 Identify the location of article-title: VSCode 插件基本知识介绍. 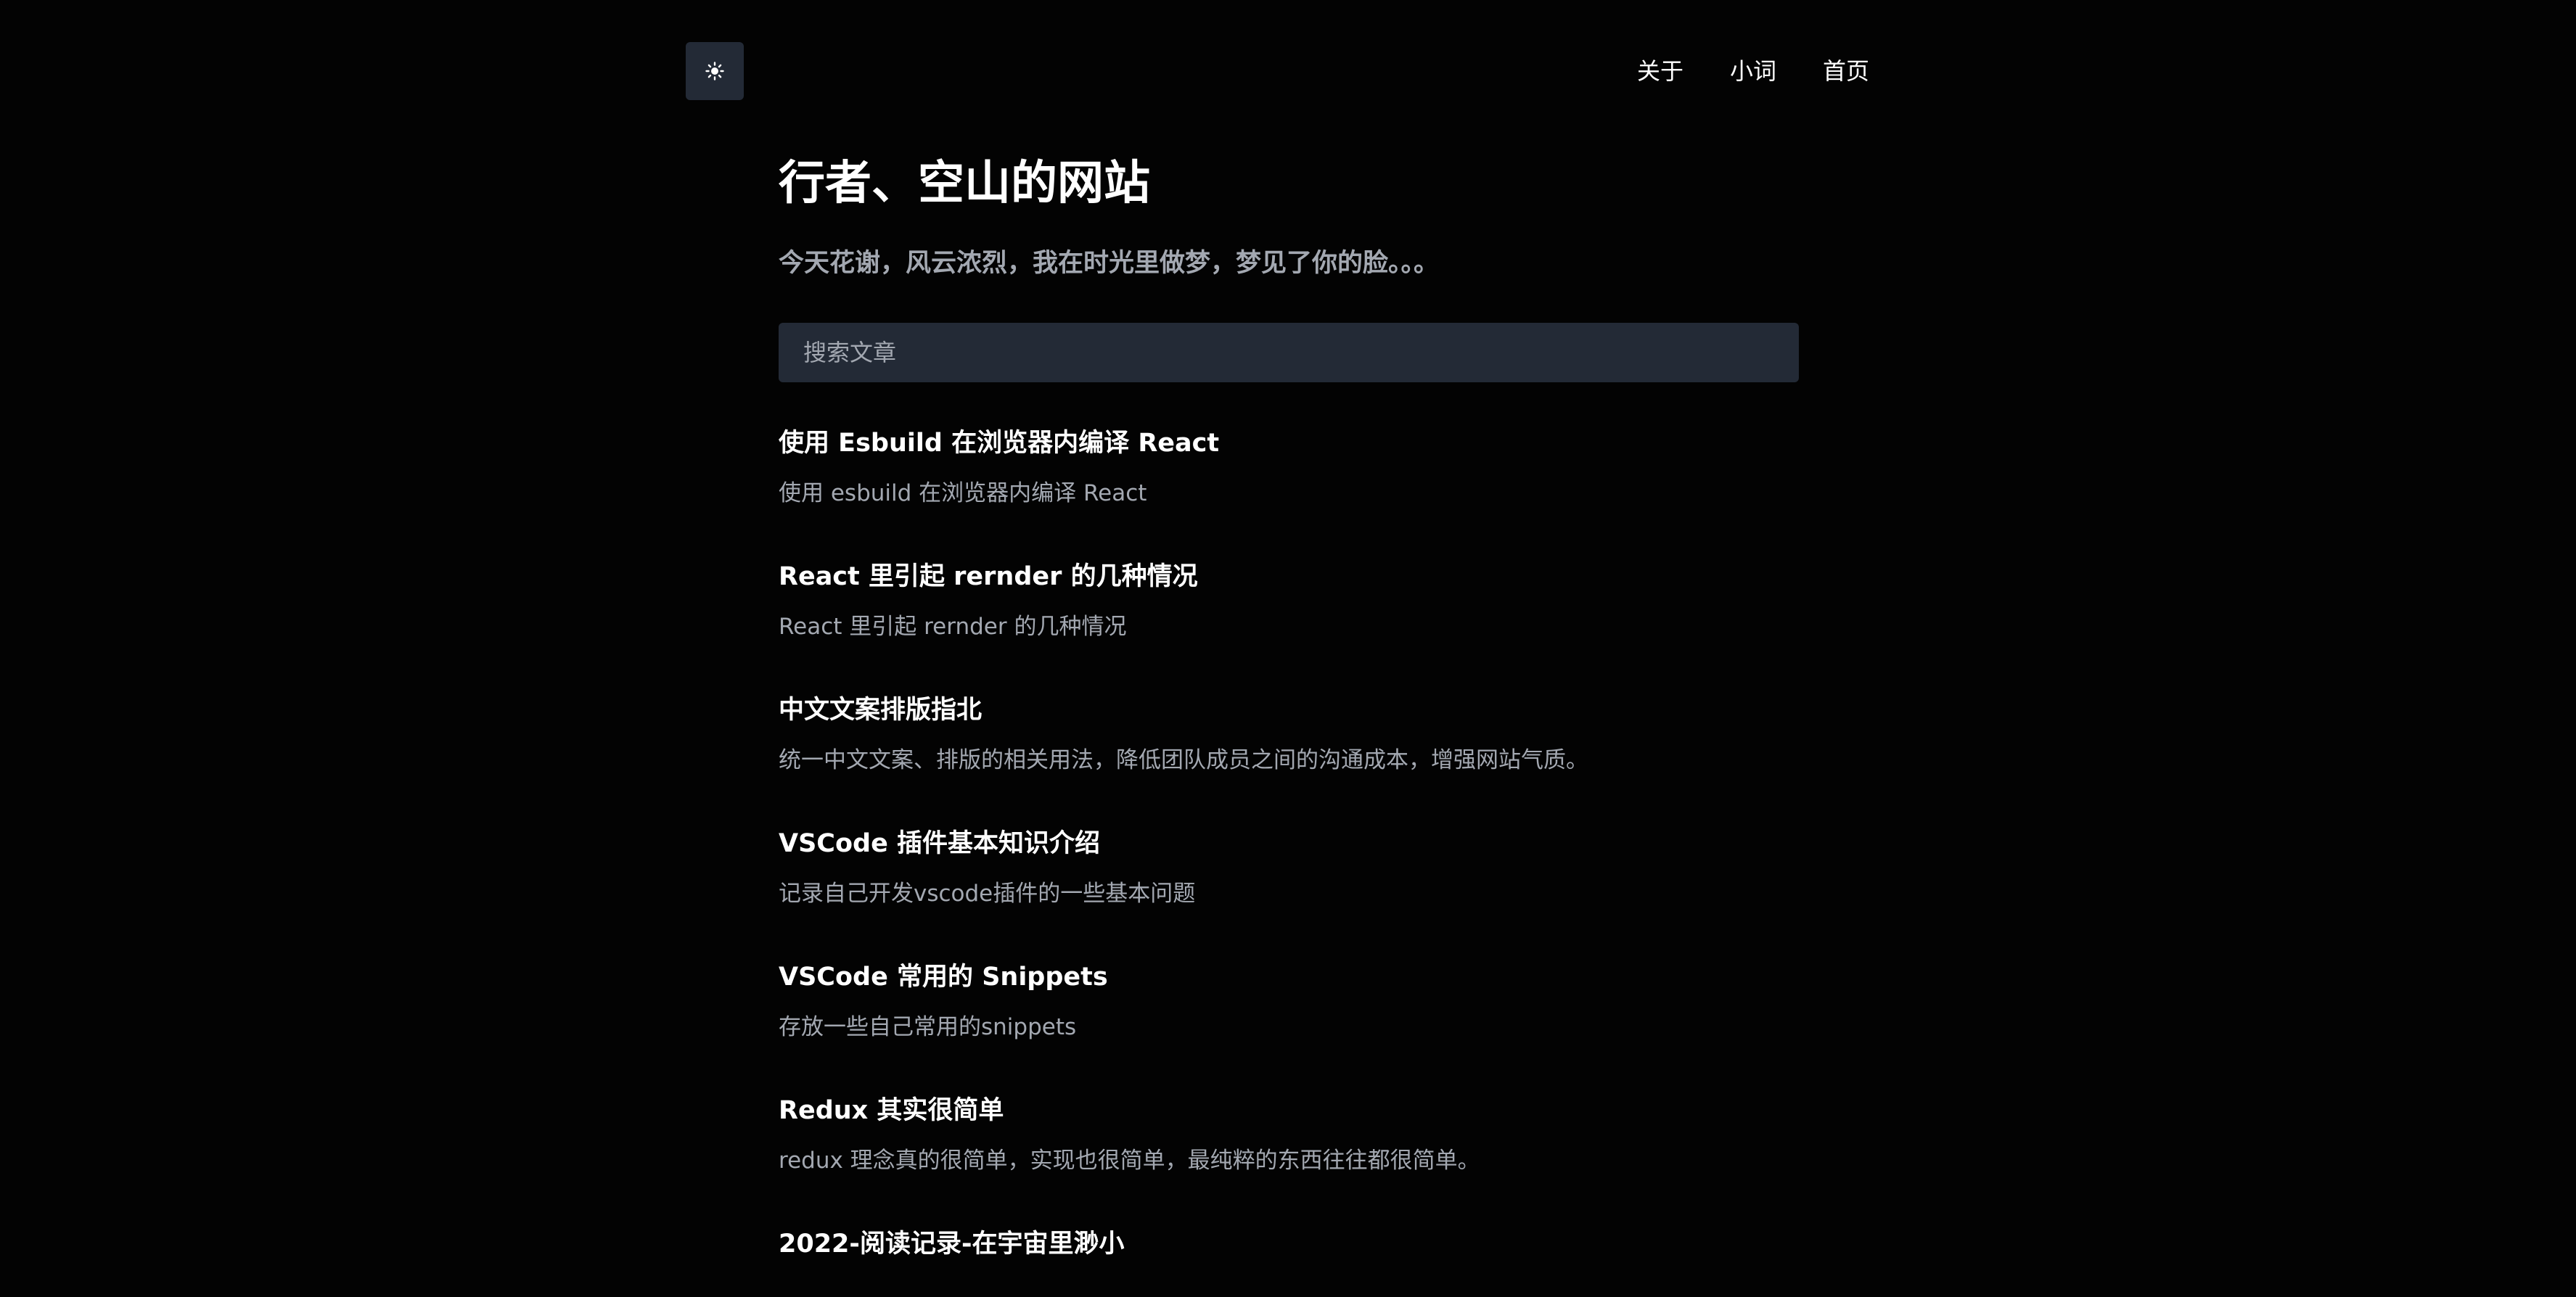
(1289, 843).